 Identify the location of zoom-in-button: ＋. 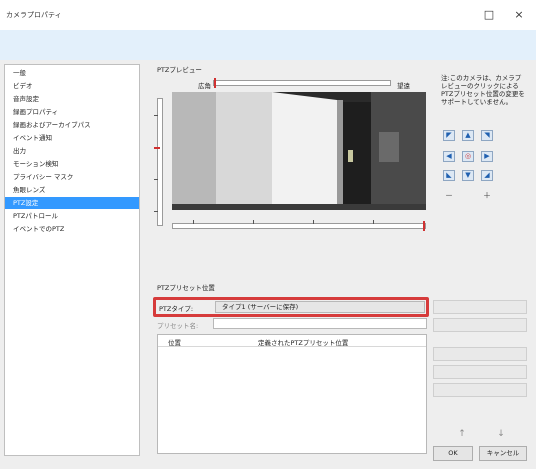
(487, 195).